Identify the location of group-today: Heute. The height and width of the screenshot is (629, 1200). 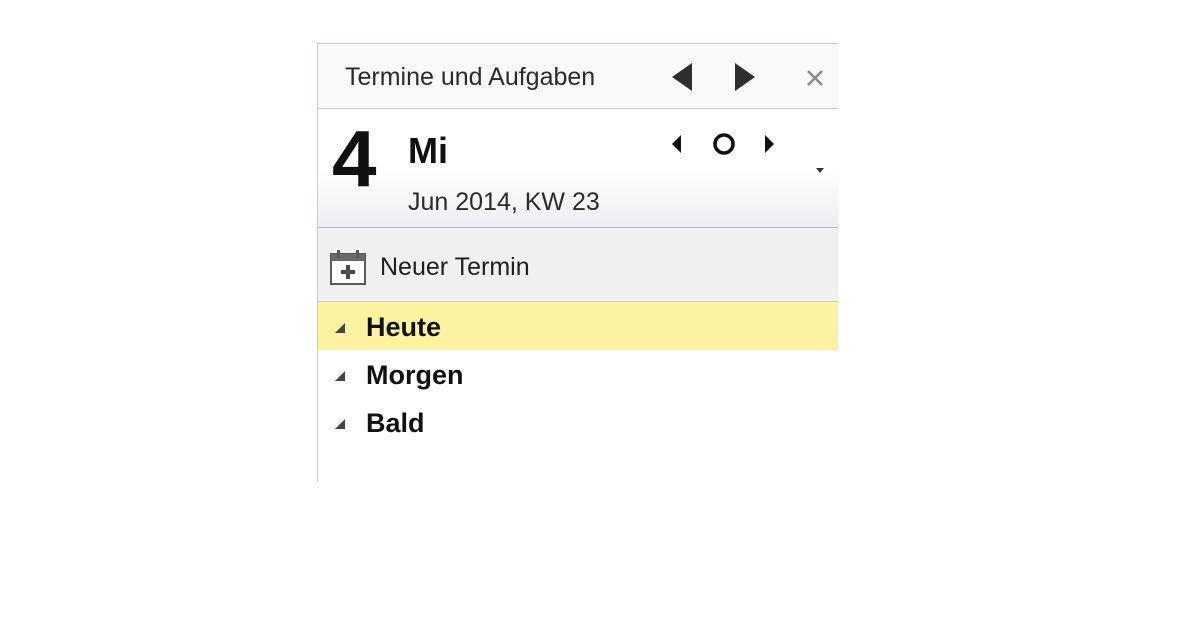
(578, 326).